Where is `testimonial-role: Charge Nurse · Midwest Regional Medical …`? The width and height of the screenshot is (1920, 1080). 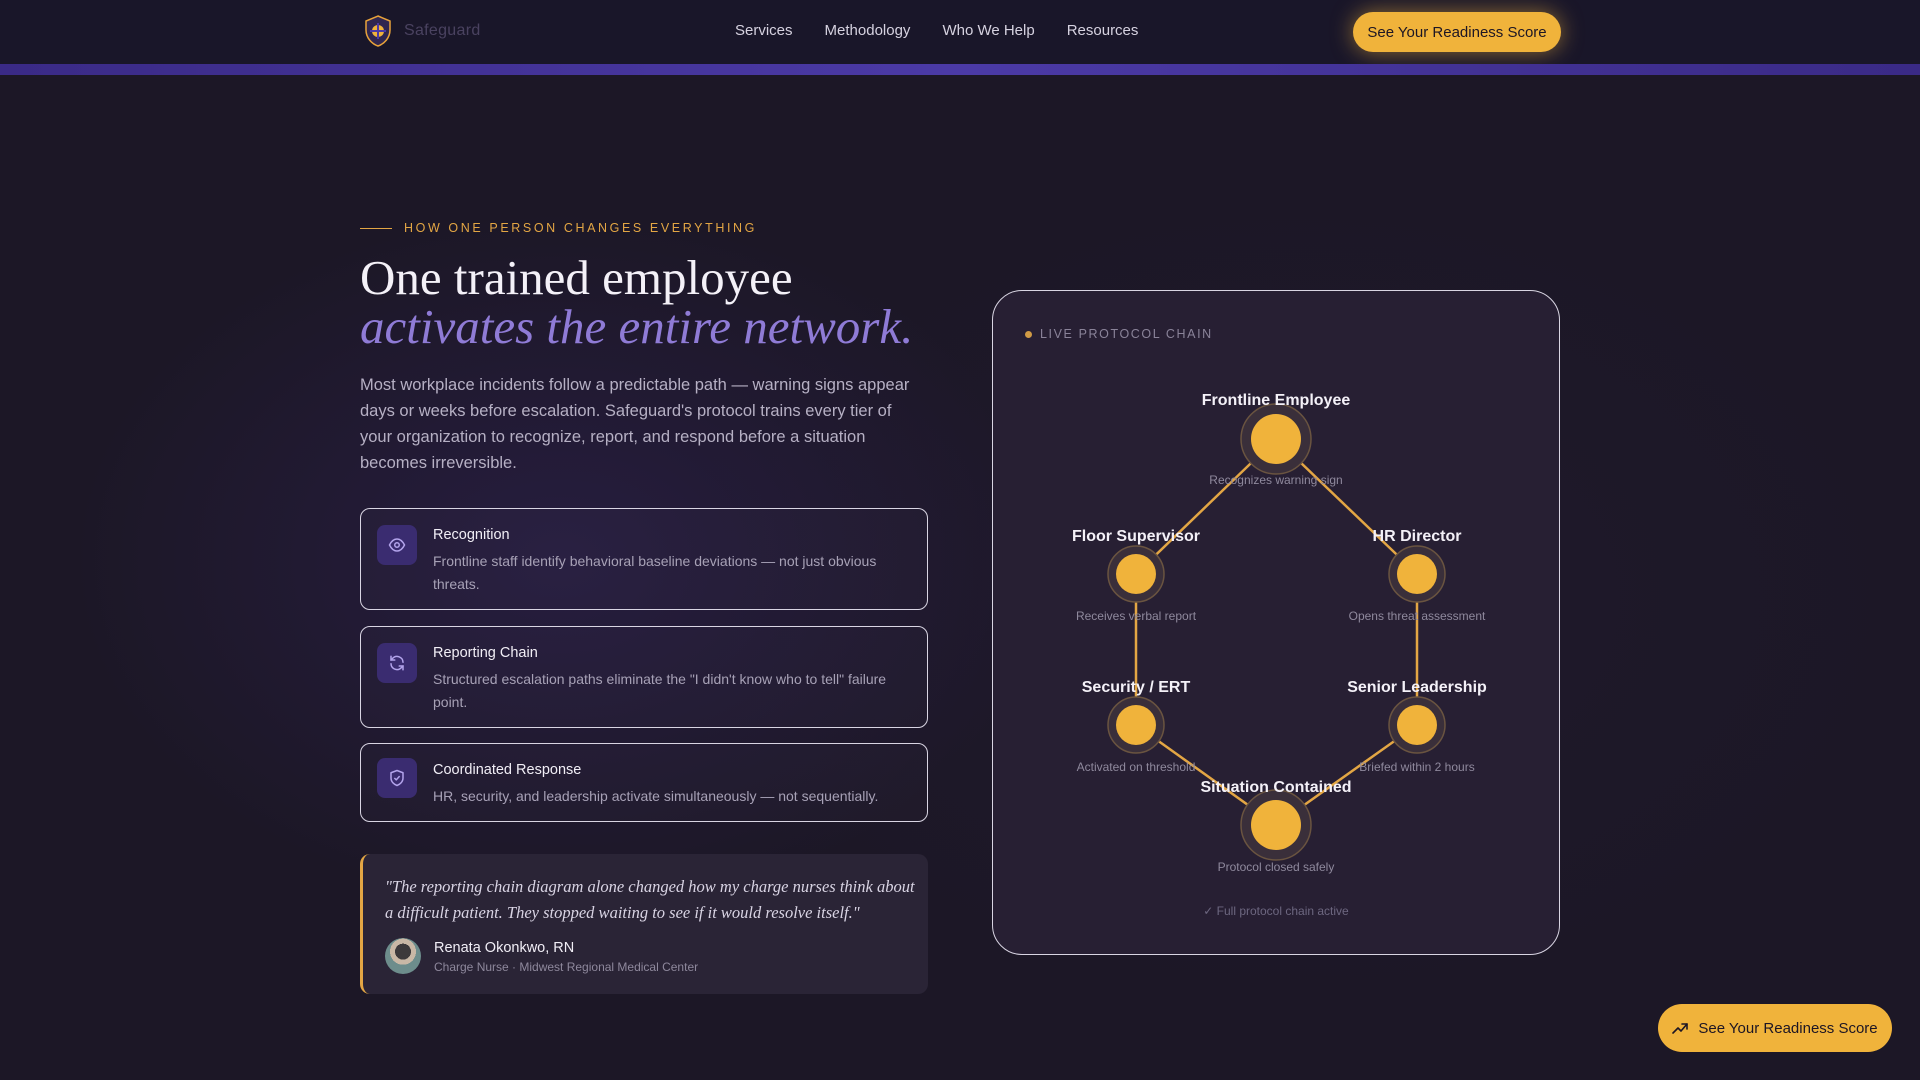 testimonial-role: Charge Nurse · Midwest Regional Medical … is located at coordinates (566, 967).